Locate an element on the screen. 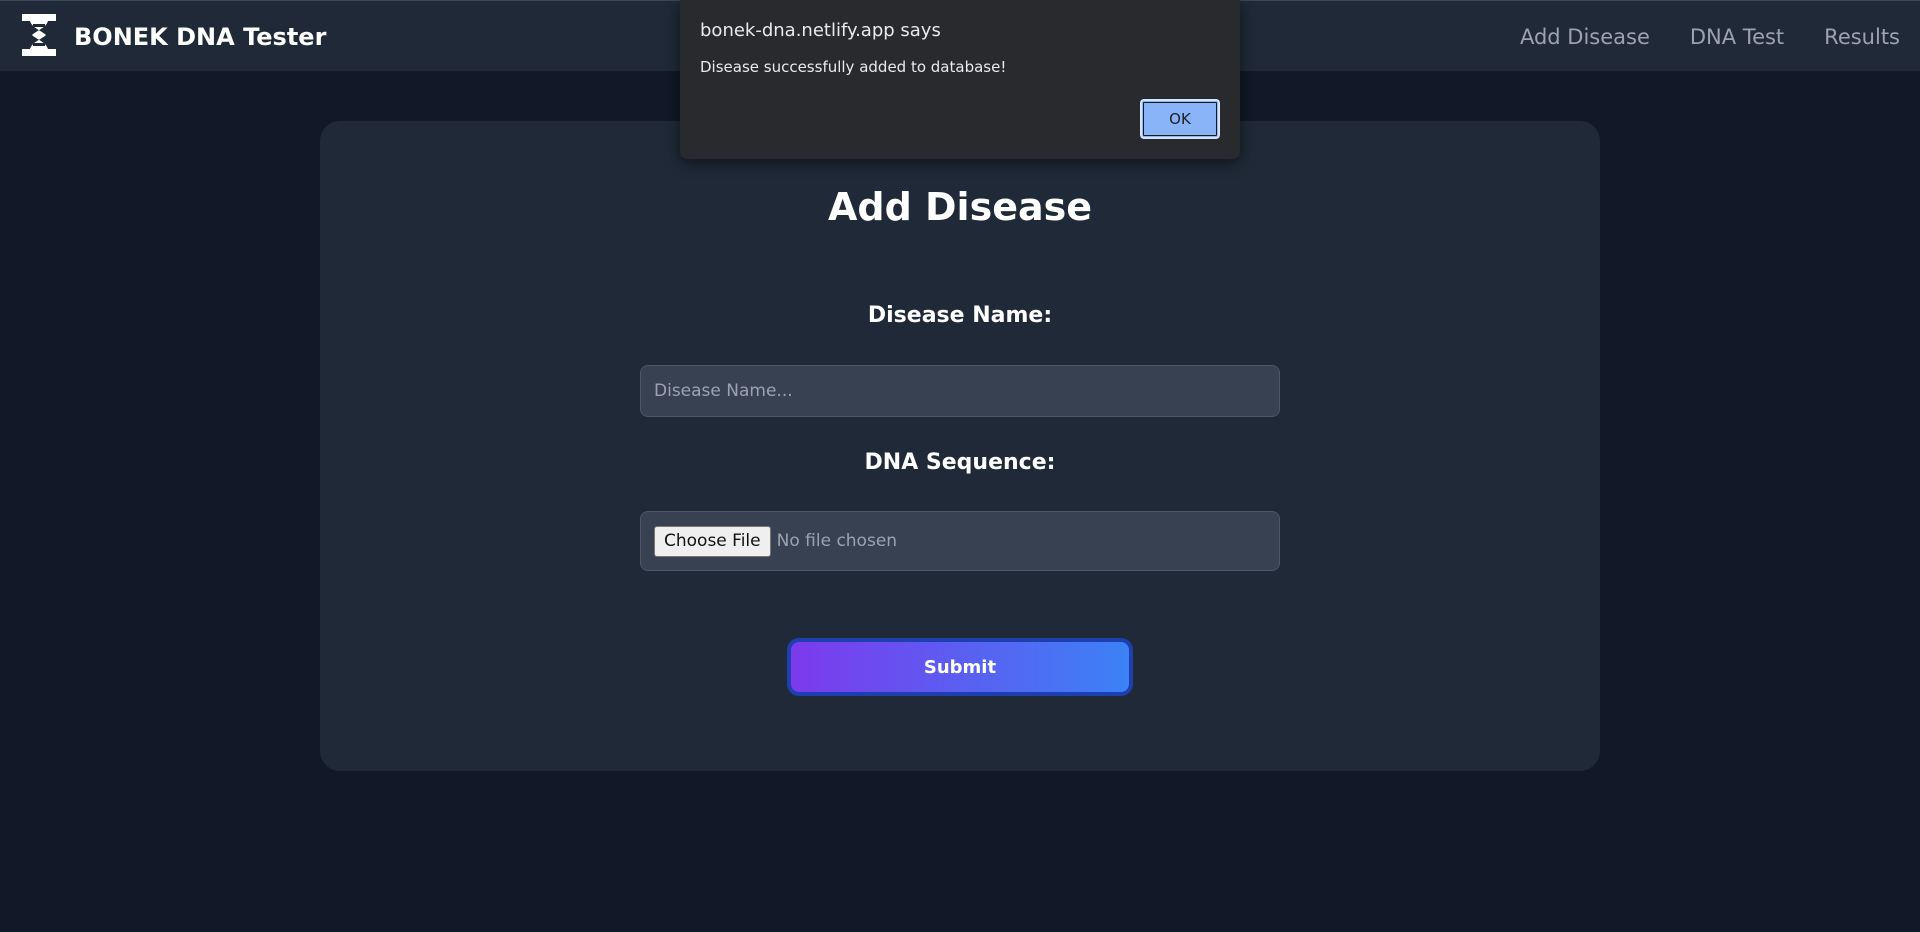  page-title: Add Disease is located at coordinates (960, 207).